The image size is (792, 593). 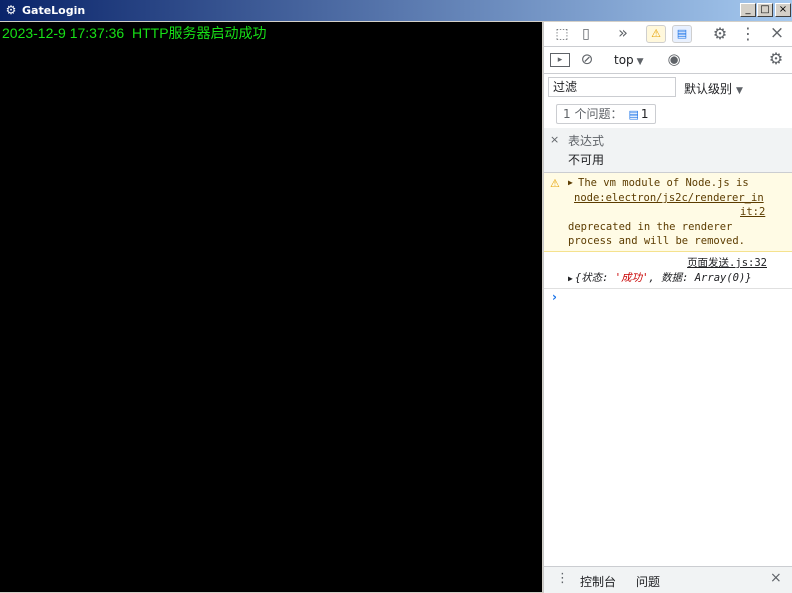 What do you see at coordinates (700, 278) in the screenshot?
I see `object-rest: , 数据: Array(0)}` at bounding box center [700, 278].